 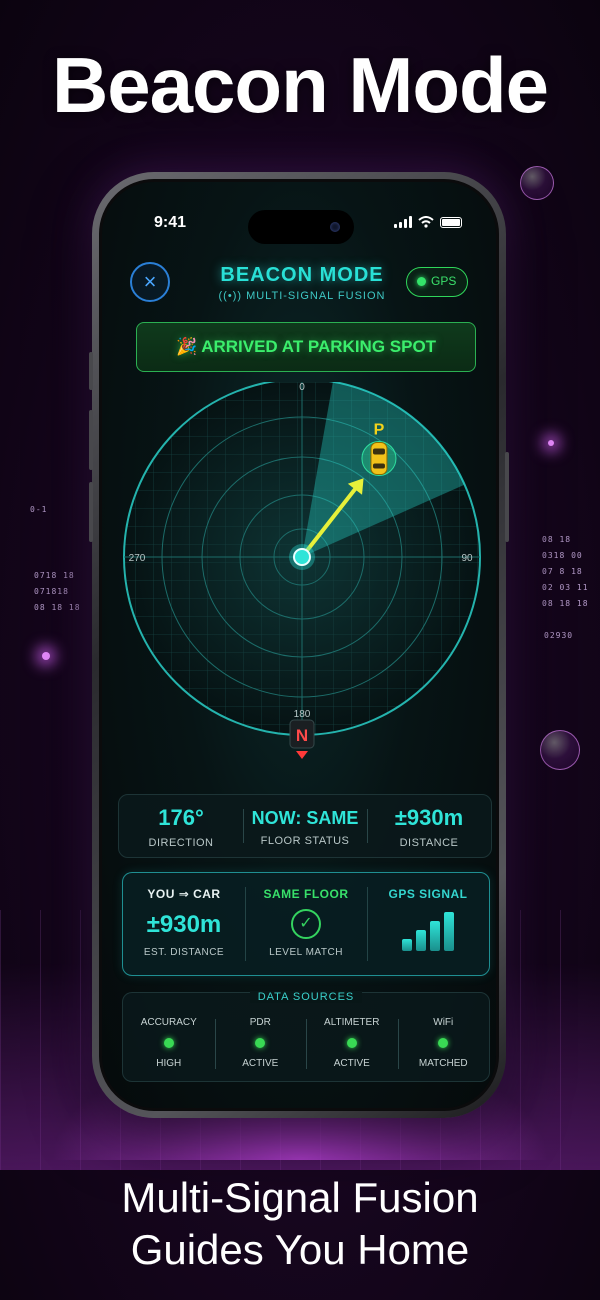 I want to click on check-icon: ✓, so click(x=306, y=924).